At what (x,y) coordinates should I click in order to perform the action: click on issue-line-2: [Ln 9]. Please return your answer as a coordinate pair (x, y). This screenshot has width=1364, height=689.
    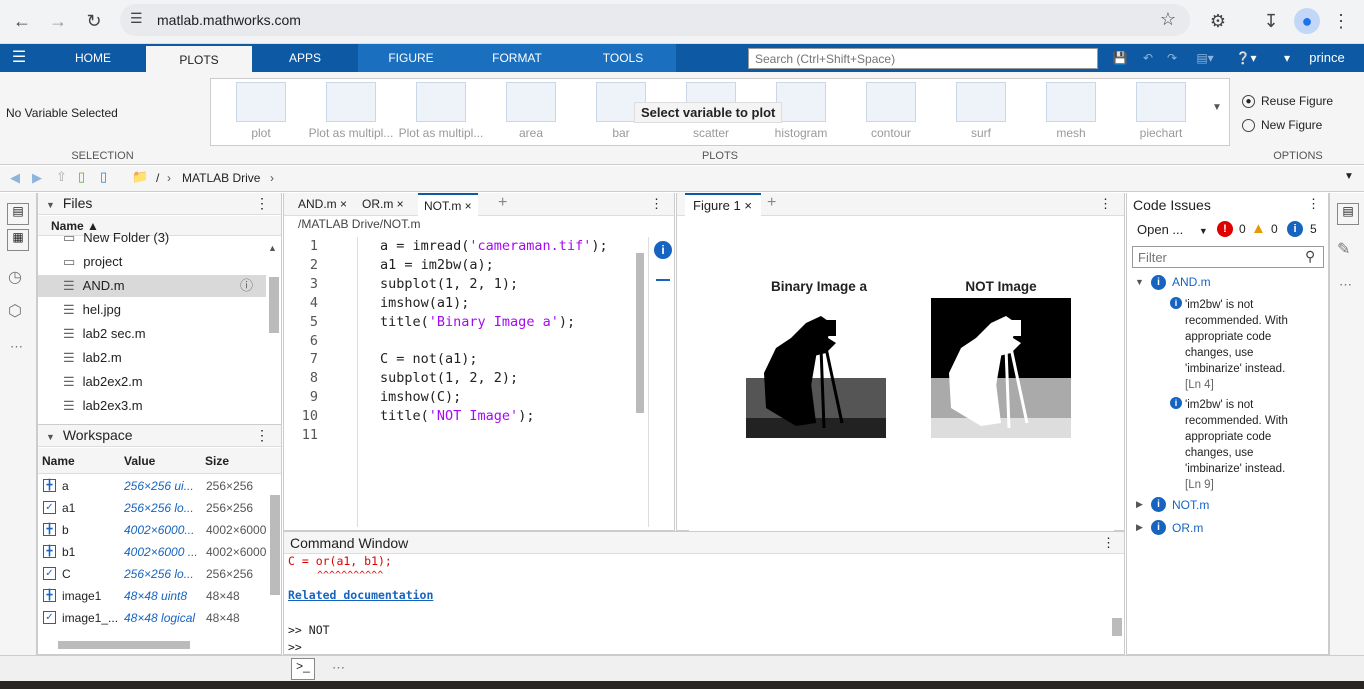
    Looking at the image, I should click on (1199, 485).